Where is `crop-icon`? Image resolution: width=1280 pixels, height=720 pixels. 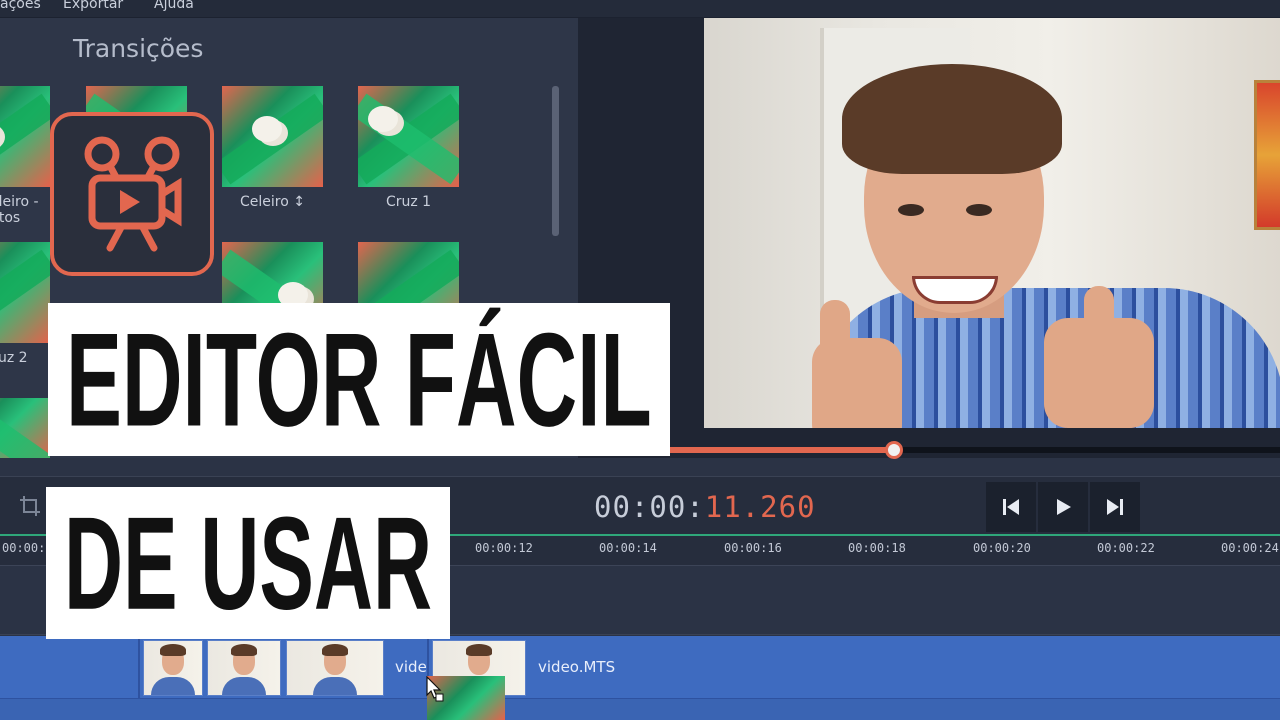 crop-icon is located at coordinates (30, 506).